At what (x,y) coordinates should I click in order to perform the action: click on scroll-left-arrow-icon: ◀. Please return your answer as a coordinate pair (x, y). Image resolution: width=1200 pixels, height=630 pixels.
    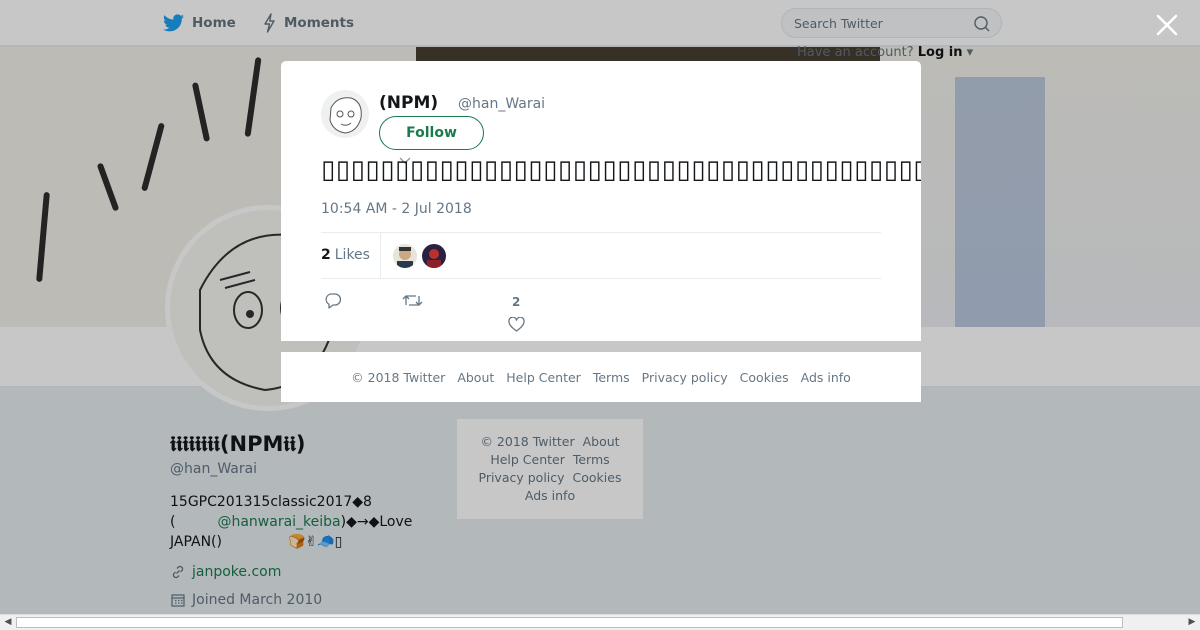
    Looking at the image, I should click on (8, 622).